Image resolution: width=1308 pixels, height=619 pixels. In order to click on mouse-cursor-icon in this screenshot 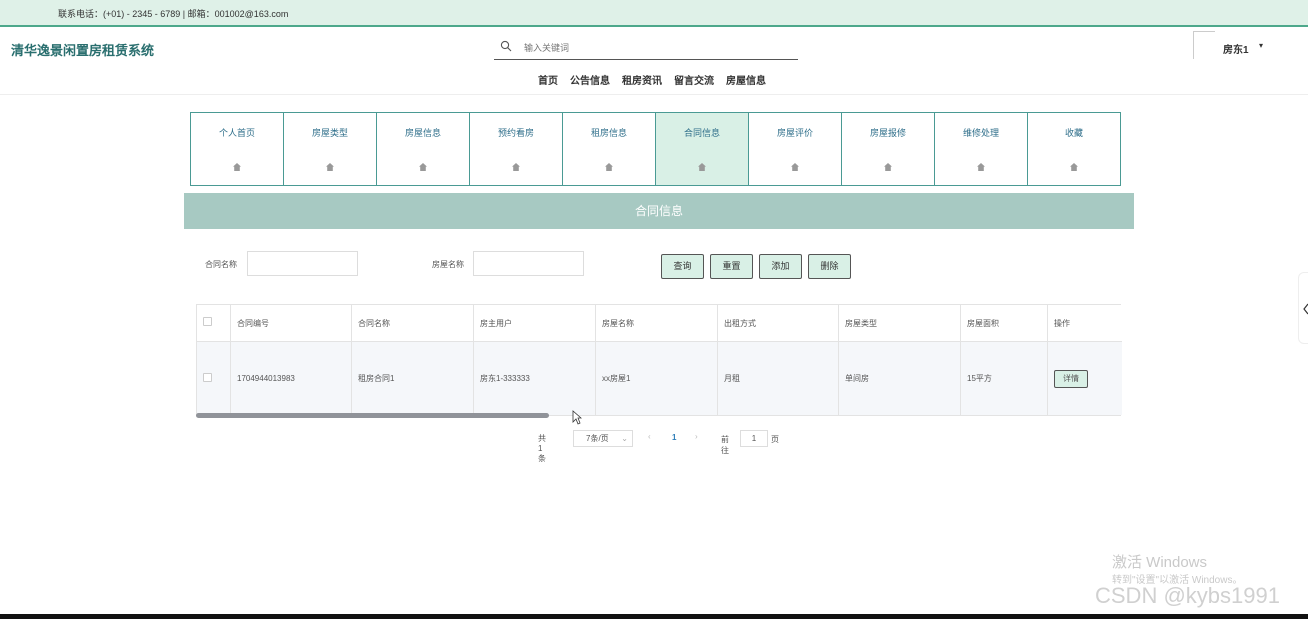, I will do `click(577, 417)`.